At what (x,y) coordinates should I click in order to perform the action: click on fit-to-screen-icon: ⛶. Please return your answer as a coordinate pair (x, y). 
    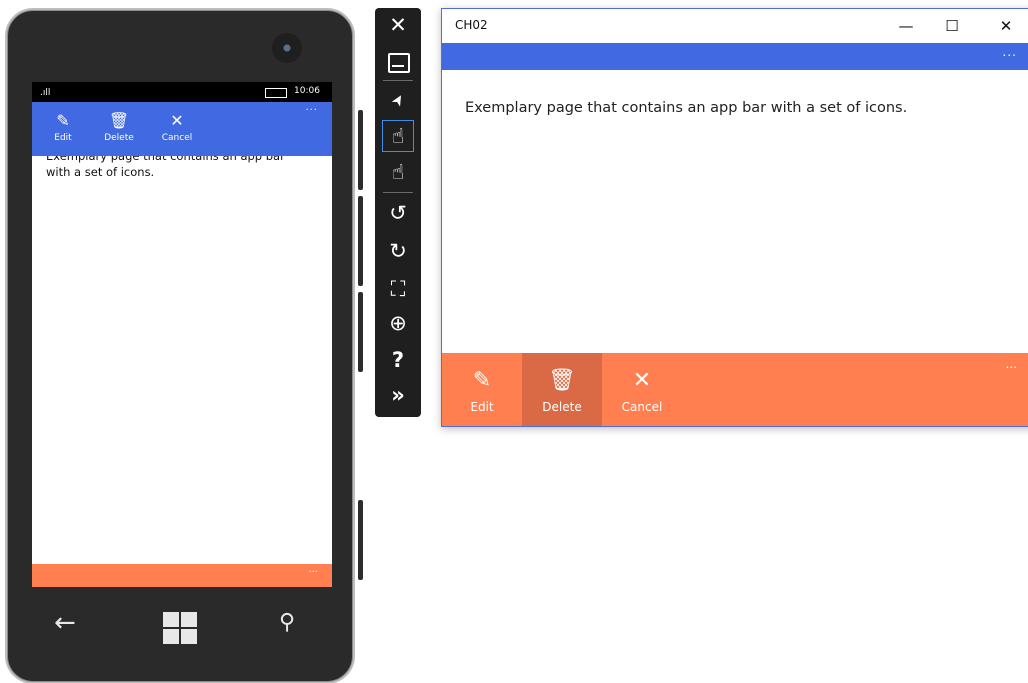
    Looking at the image, I should click on (398, 289).